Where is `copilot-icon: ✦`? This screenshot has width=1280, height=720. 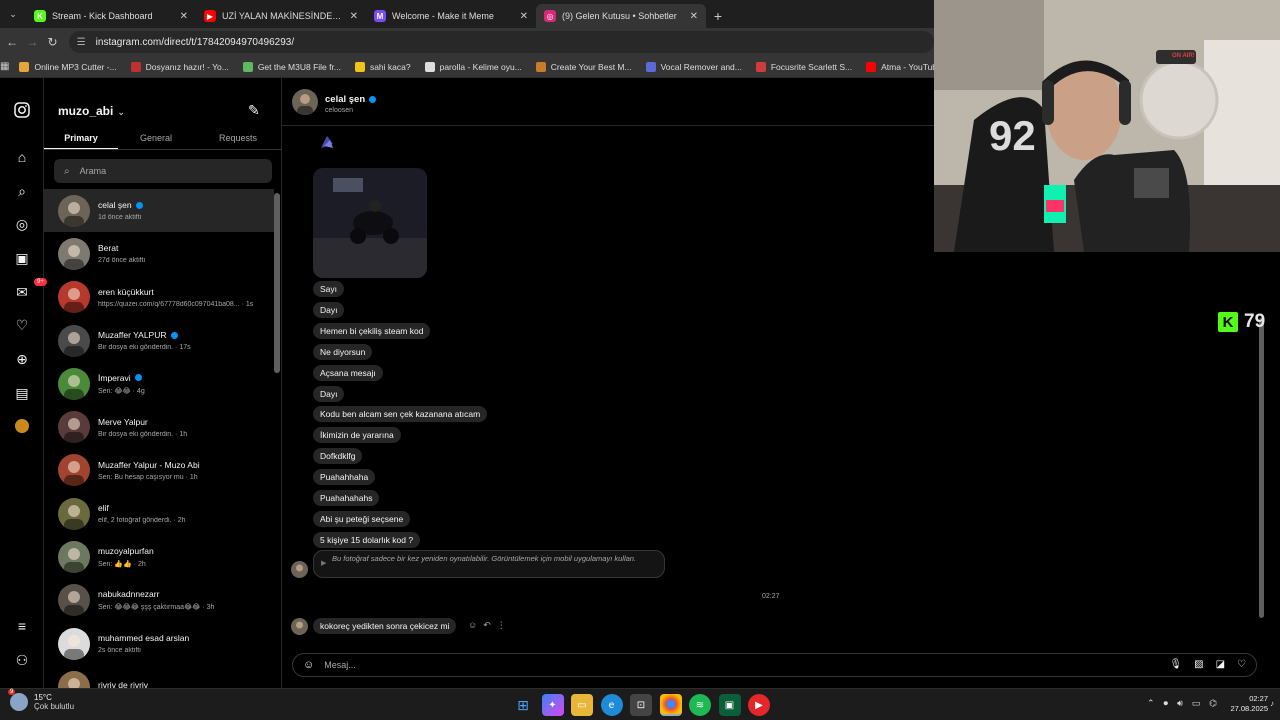
copilot-icon: ✦ is located at coordinates (552, 705).